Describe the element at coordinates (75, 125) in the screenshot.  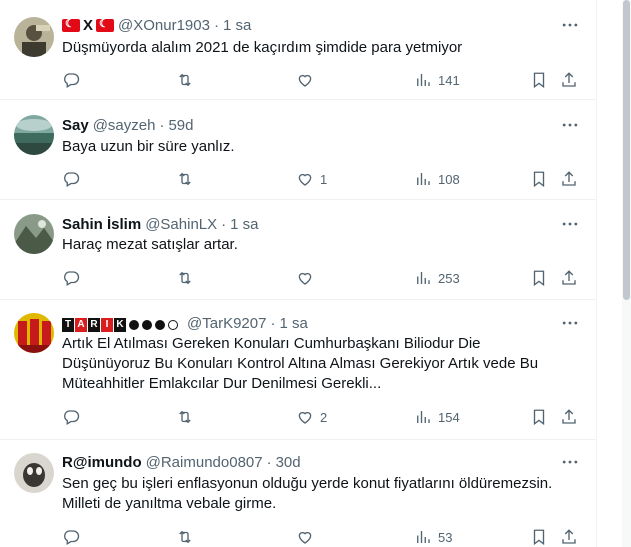
I see `display-name: Say` at that location.